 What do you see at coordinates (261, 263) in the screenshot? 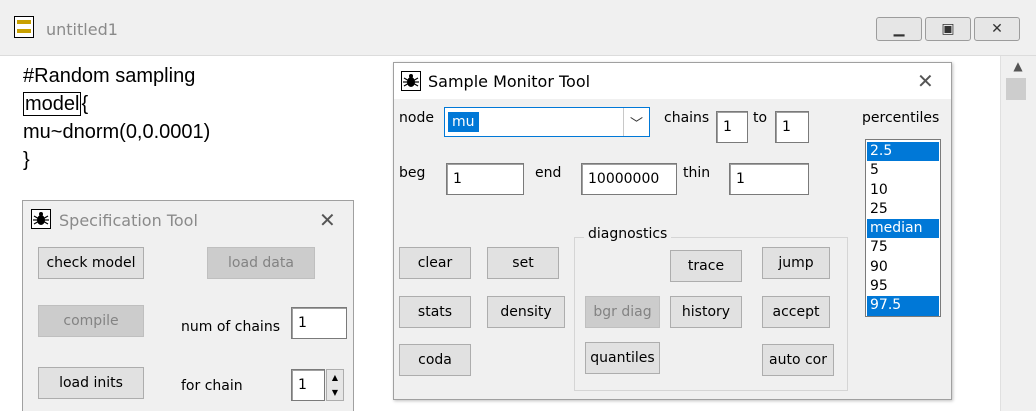
I see `load-data-button: load data` at bounding box center [261, 263].